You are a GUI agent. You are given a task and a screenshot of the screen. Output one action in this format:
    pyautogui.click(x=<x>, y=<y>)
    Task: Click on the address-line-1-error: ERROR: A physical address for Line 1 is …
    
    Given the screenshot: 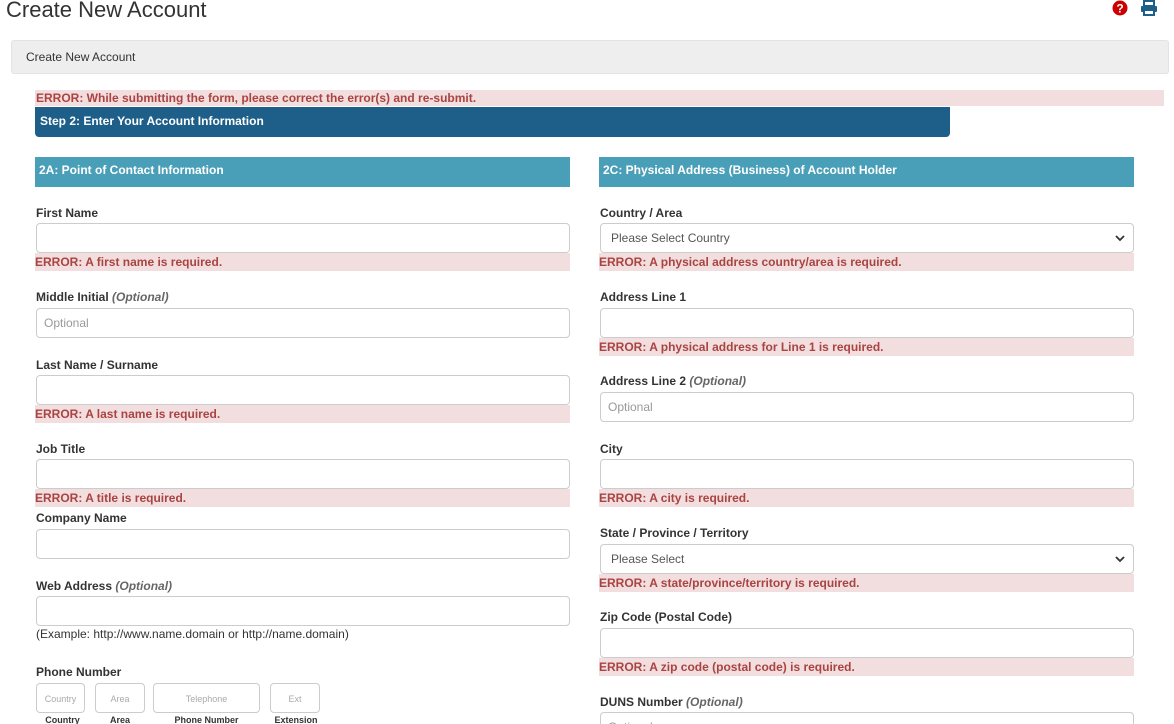 What is the action you would take?
    pyautogui.click(x=866, y=347)
    